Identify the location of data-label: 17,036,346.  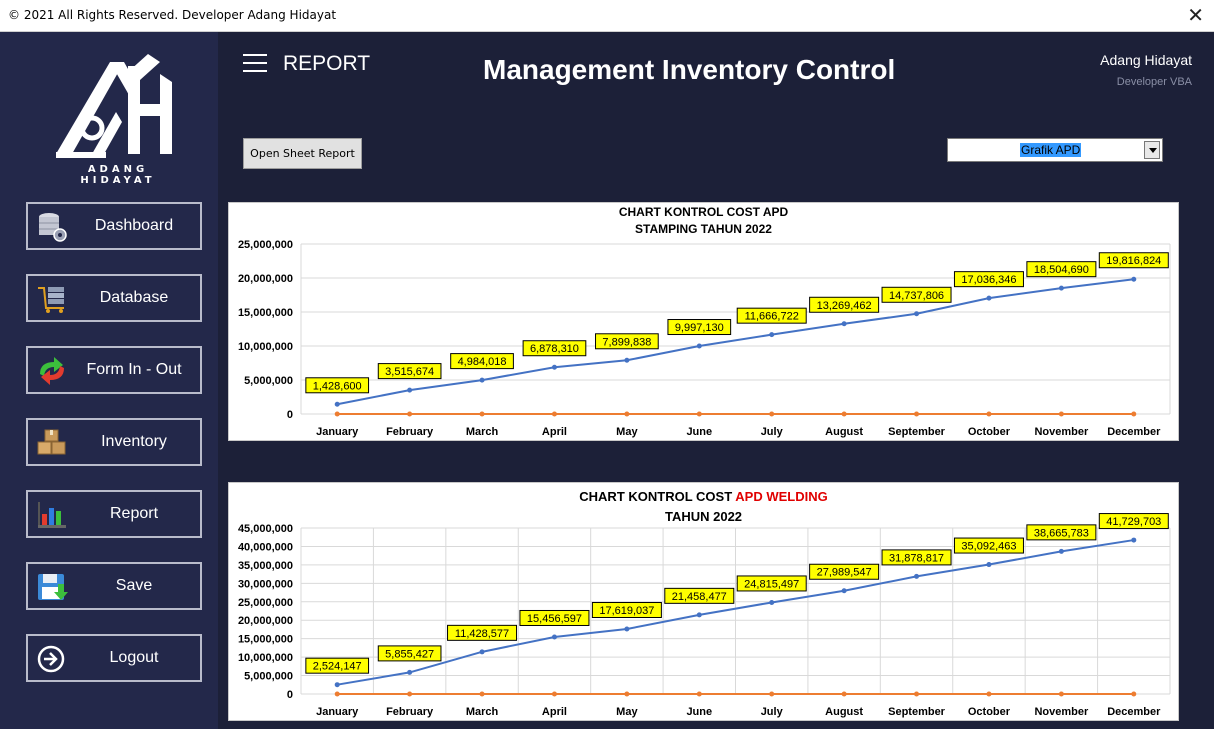
(988, 280).